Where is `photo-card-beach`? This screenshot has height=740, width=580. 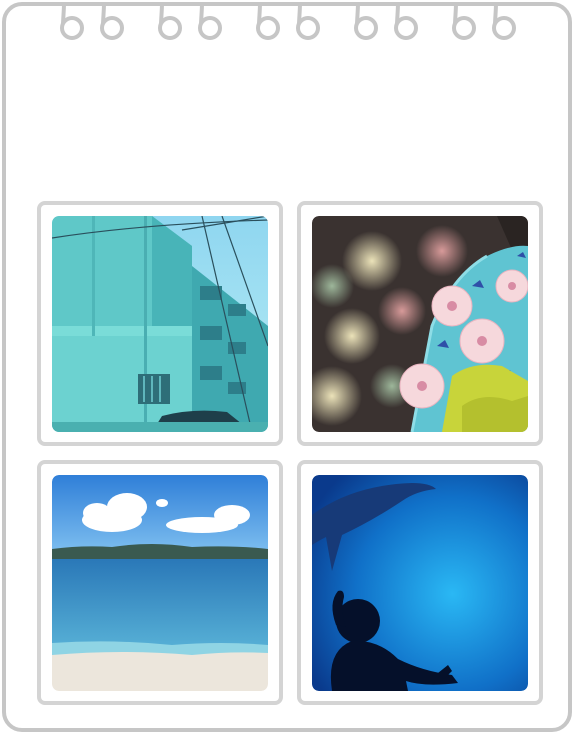 photo-card-beach is located at coordinates (160, 582).